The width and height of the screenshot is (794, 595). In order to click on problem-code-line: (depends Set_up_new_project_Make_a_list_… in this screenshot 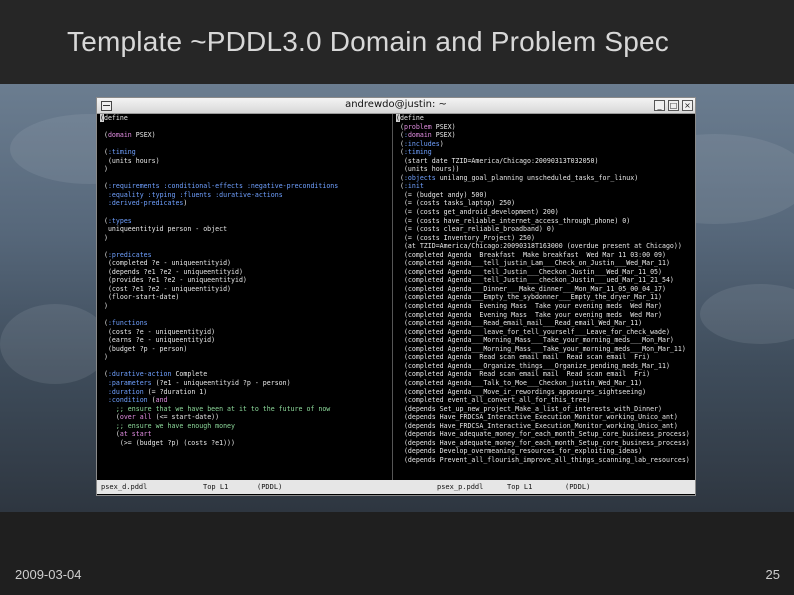, I will do `click(544, 409)`.